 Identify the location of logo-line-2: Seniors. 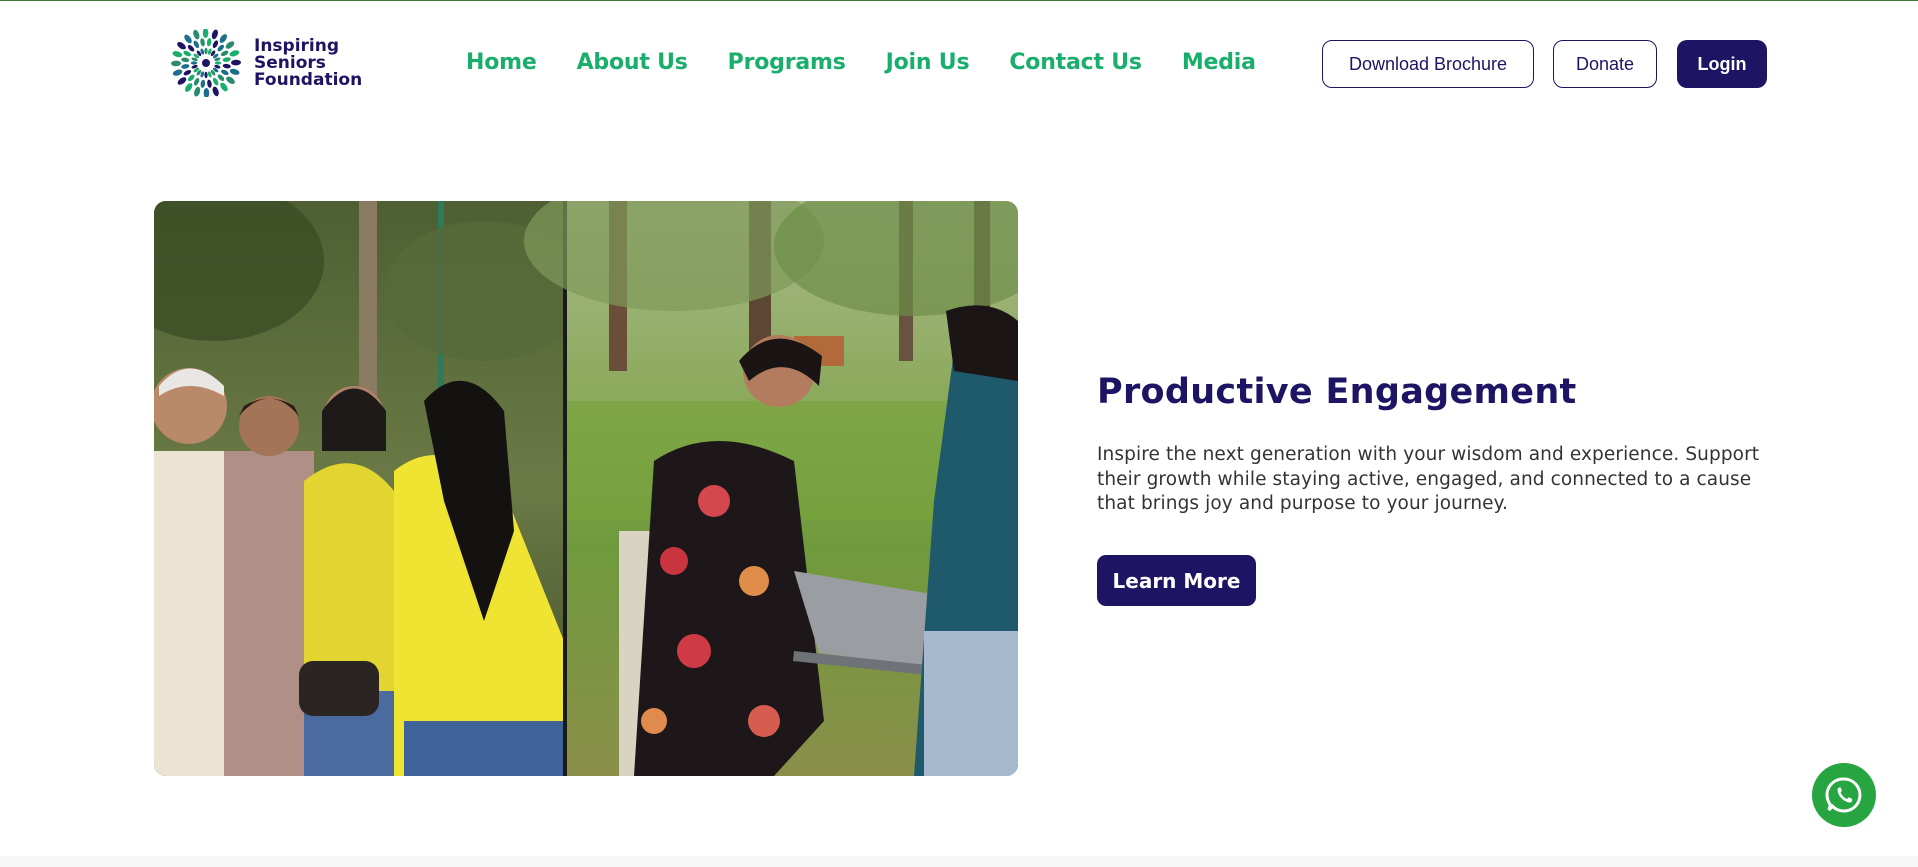
(290, 62).